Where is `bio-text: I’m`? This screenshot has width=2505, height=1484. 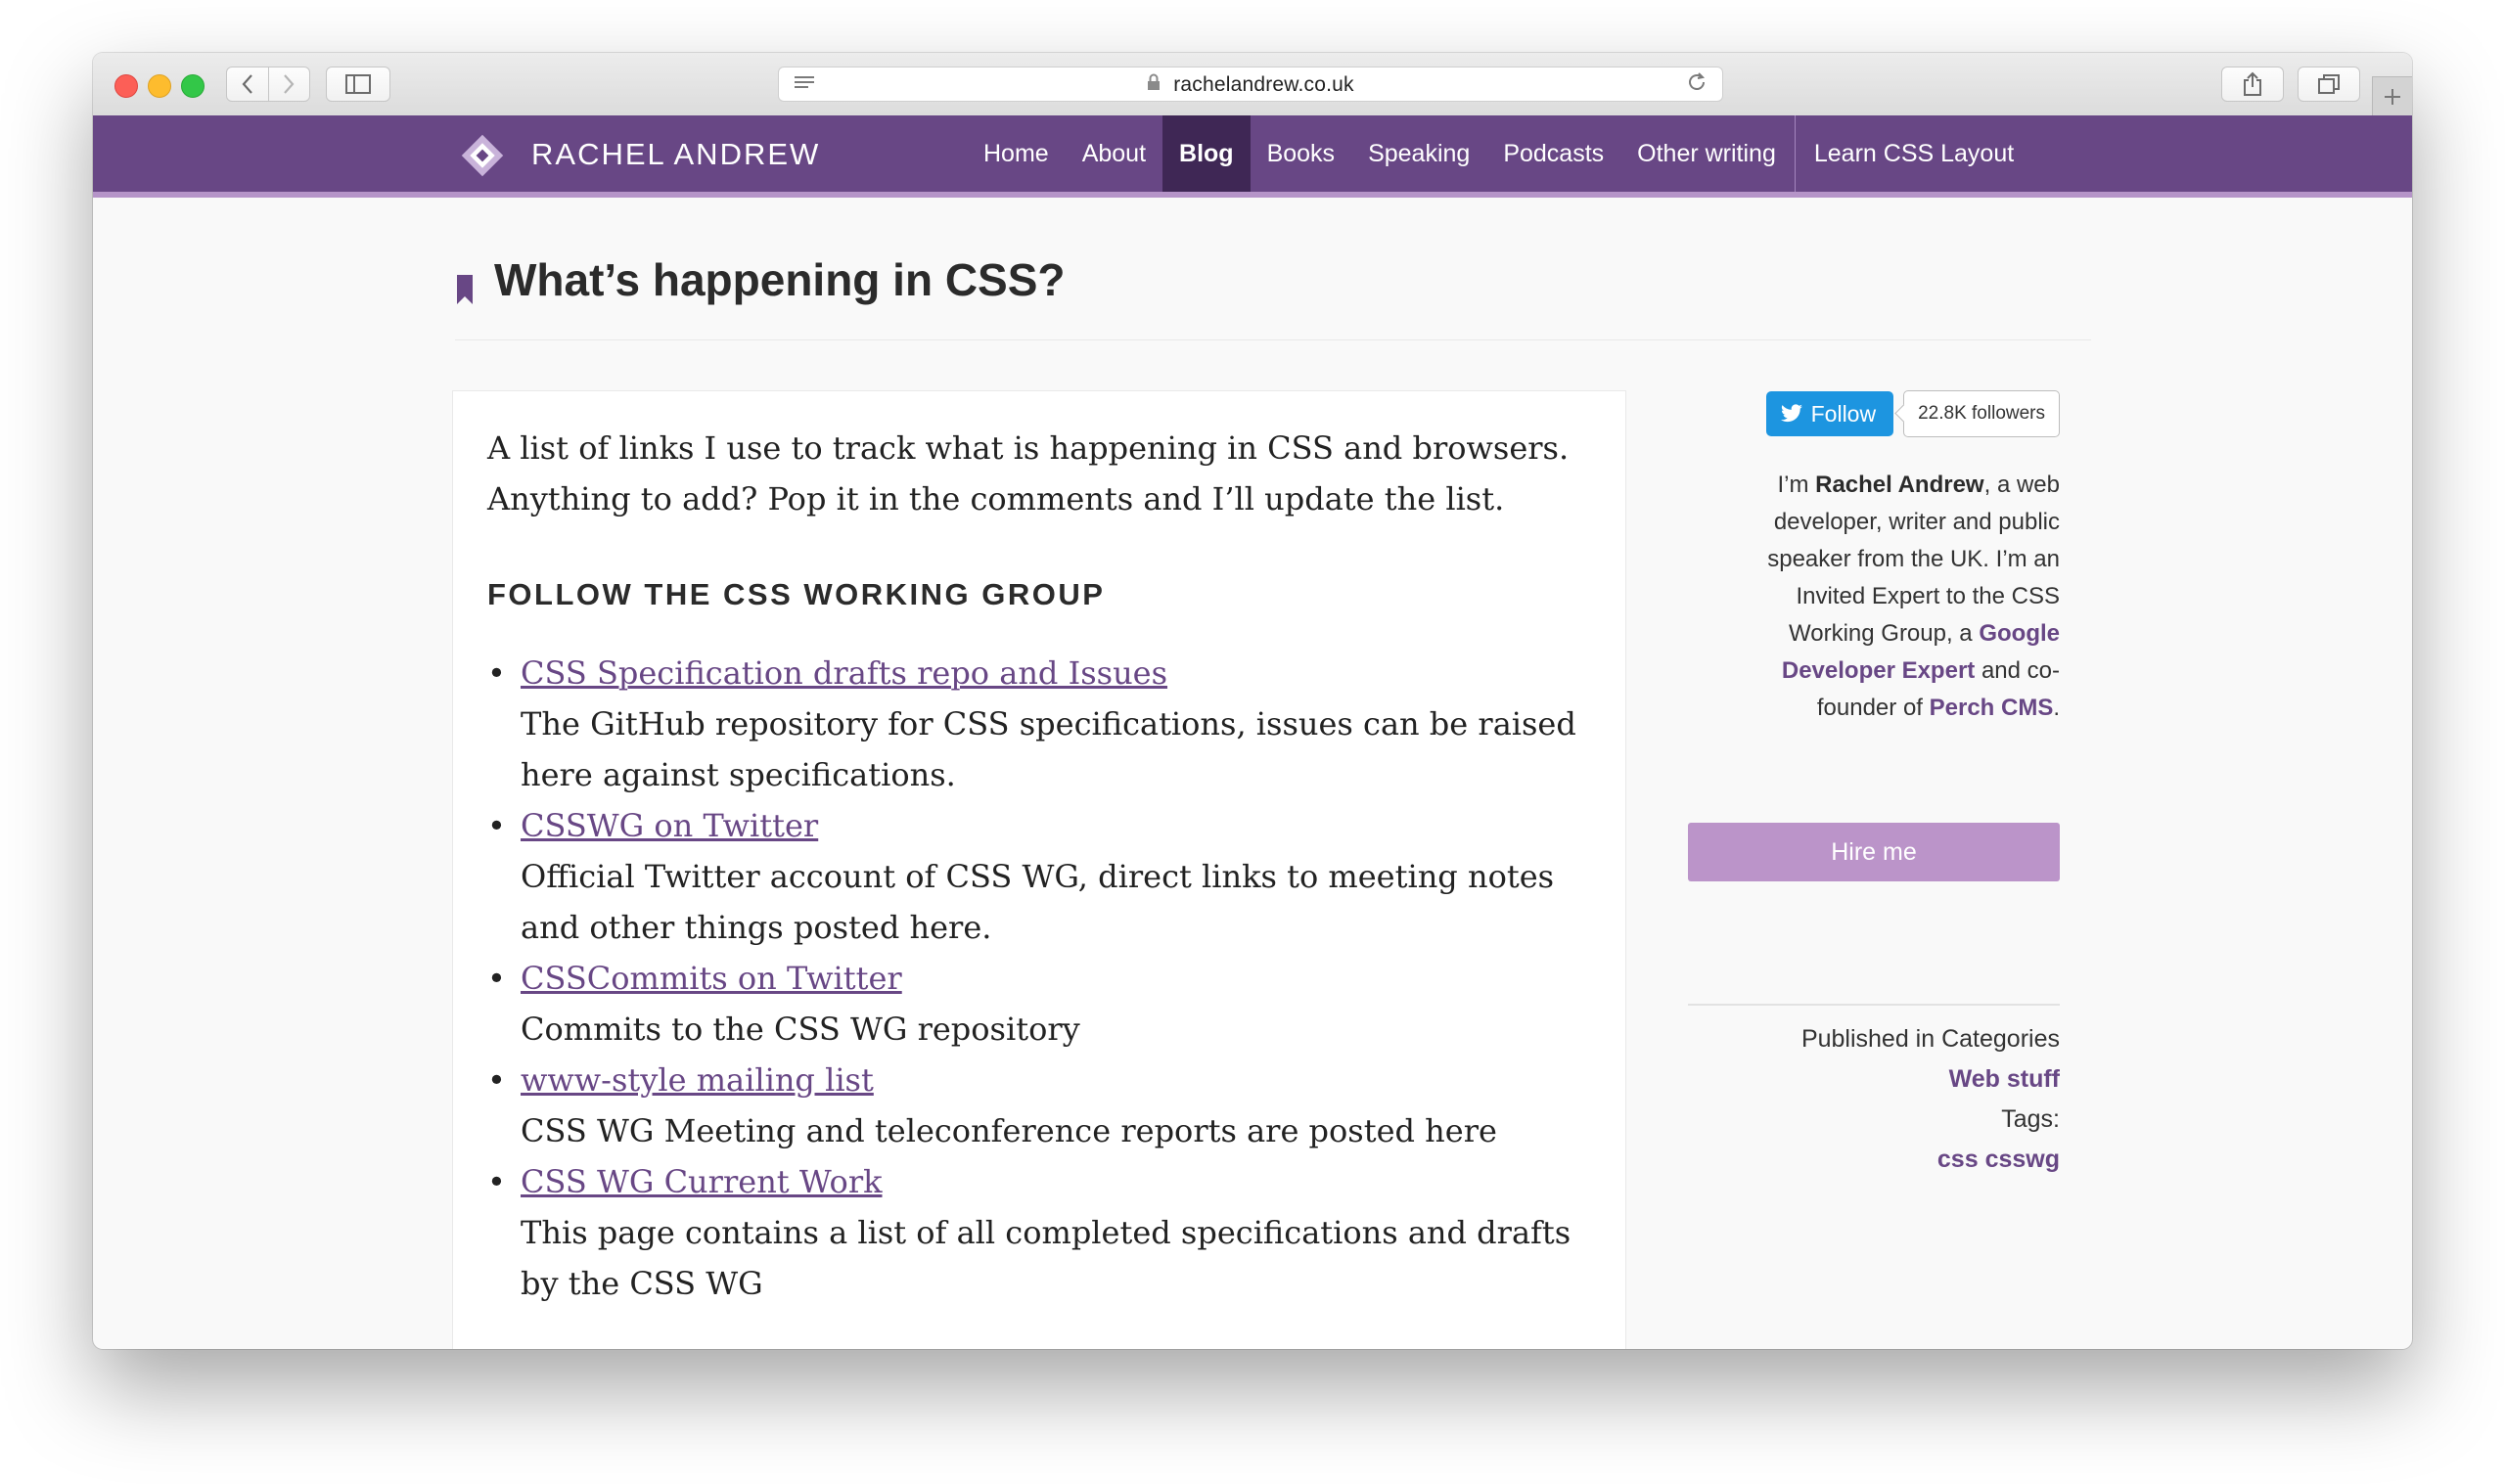 bio-text: I’m is located at coordinates (1796, 485).